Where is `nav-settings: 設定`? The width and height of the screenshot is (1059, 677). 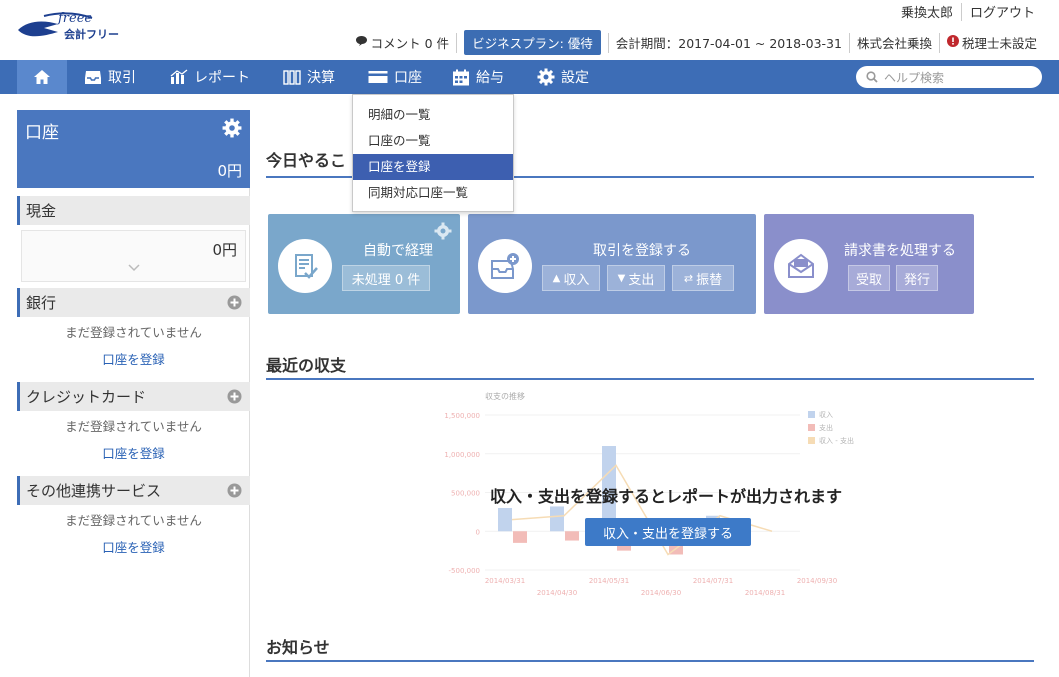 nav-settings: 設定 is located at coordinates (563, 77).